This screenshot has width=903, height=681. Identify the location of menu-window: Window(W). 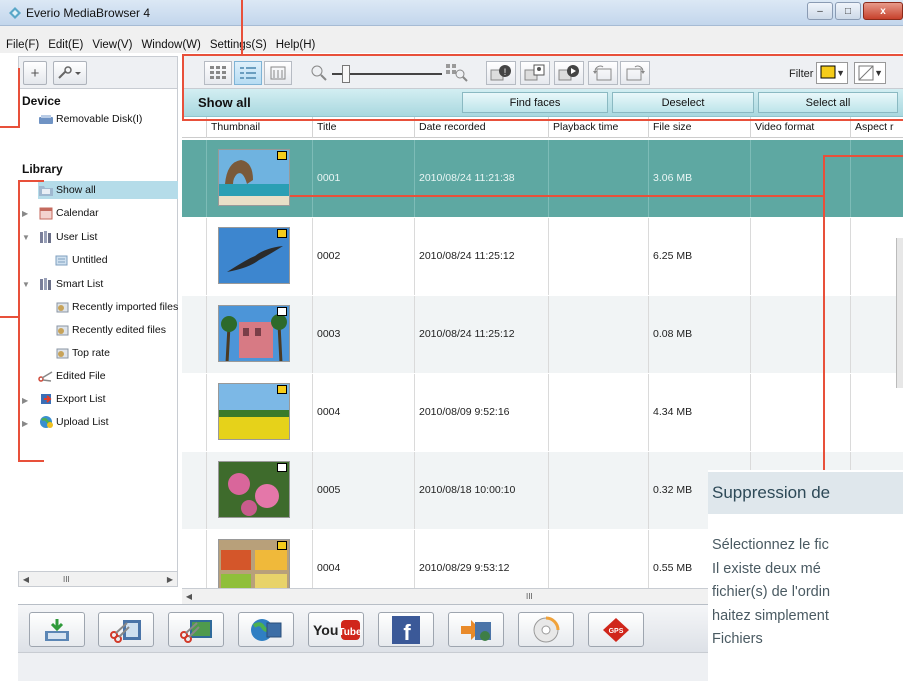
(170, 45).